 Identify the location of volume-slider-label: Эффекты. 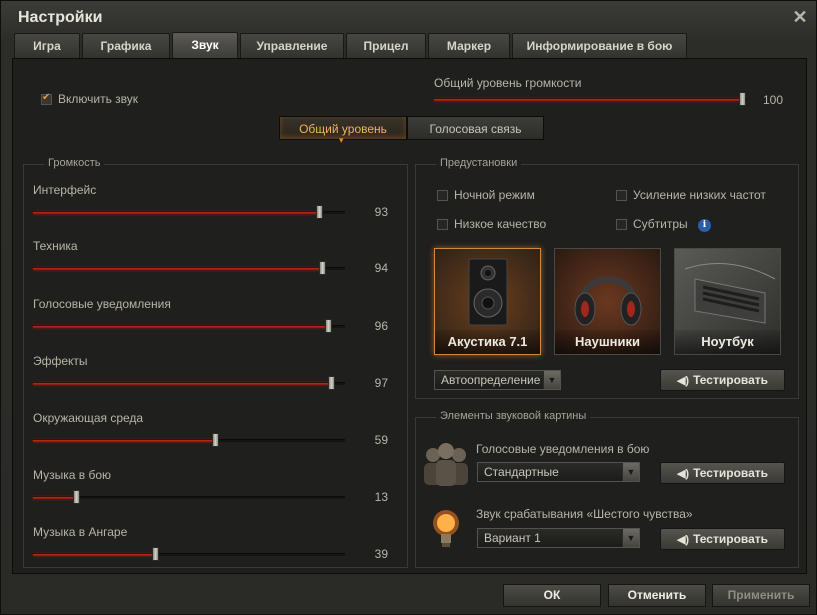
(60, 361).